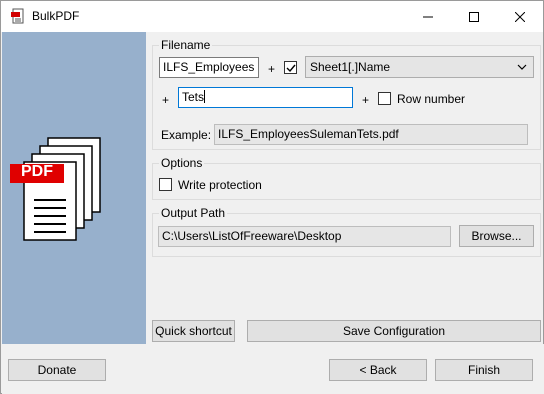 The width and height of the screenshot is (544, 394). What do you see at coordinates (57, 370) in the screenshot?
I see `donate-button: Donate` at bounding box center [57, 370].